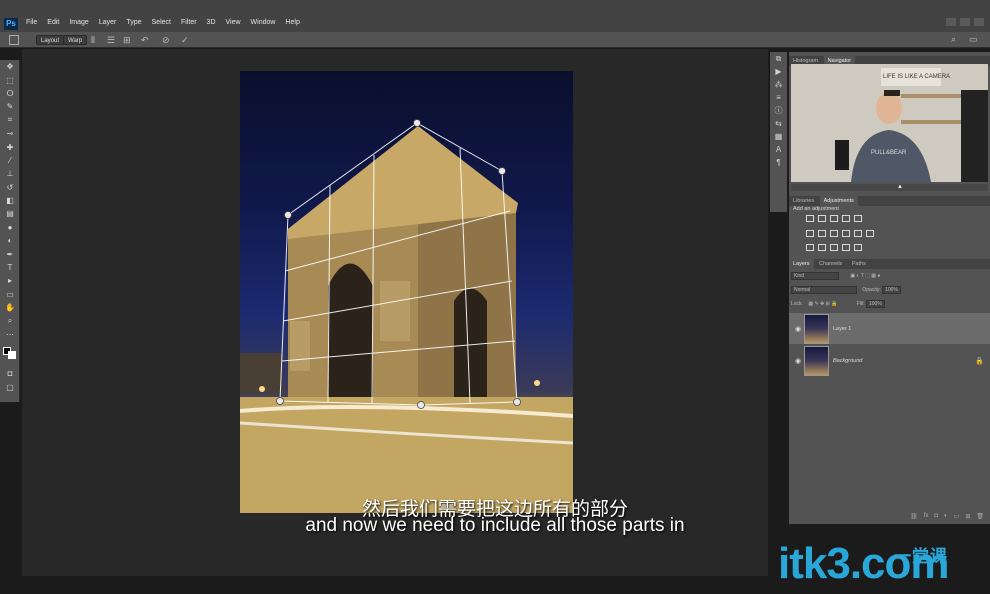  Describe the element at coordinates (10, 79) in the screenshot. I see `marquee-tool-icon: ⬚` at that location.